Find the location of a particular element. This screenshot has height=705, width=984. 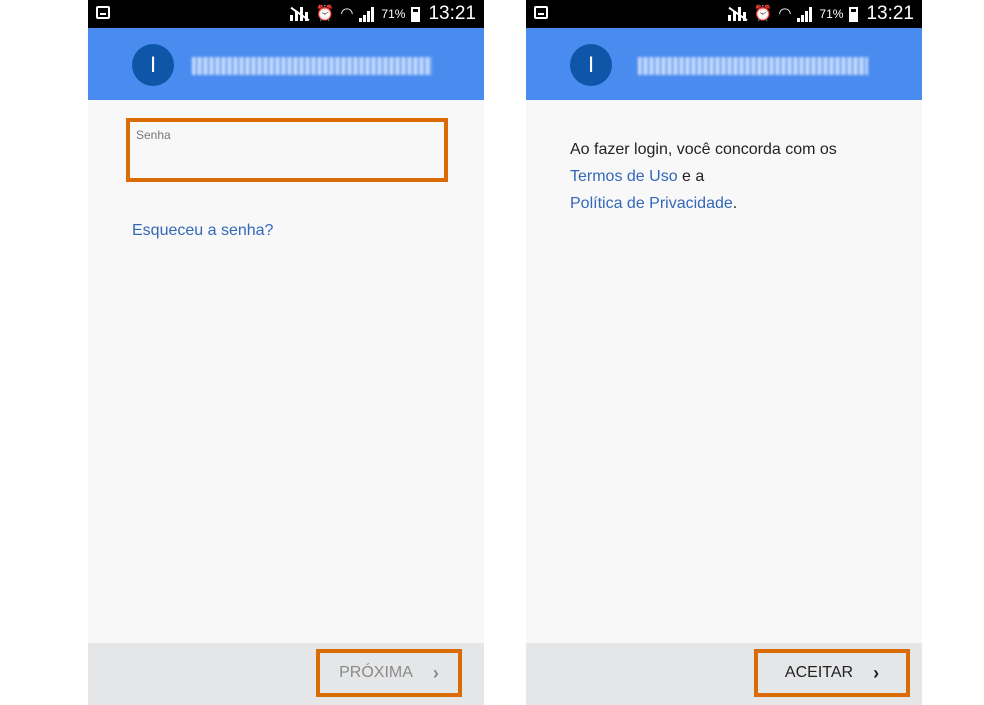

accept-button: ACEITAR › is located at coordinates (832, 673).